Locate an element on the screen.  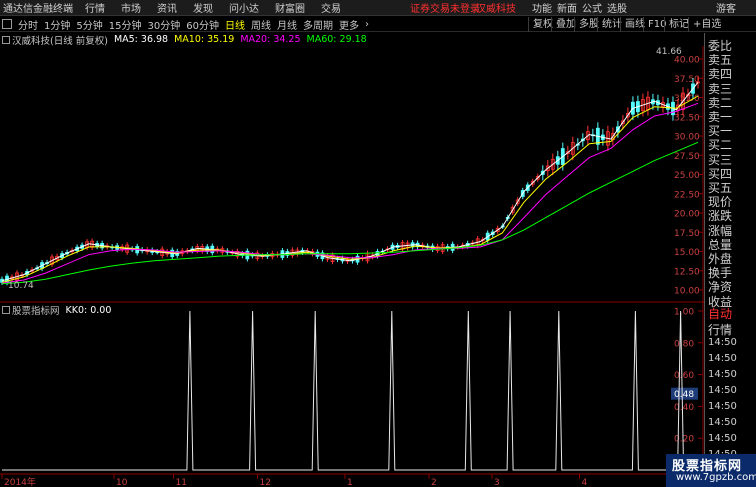
quotes-label: 行情 is located at coordinates (720, 330).